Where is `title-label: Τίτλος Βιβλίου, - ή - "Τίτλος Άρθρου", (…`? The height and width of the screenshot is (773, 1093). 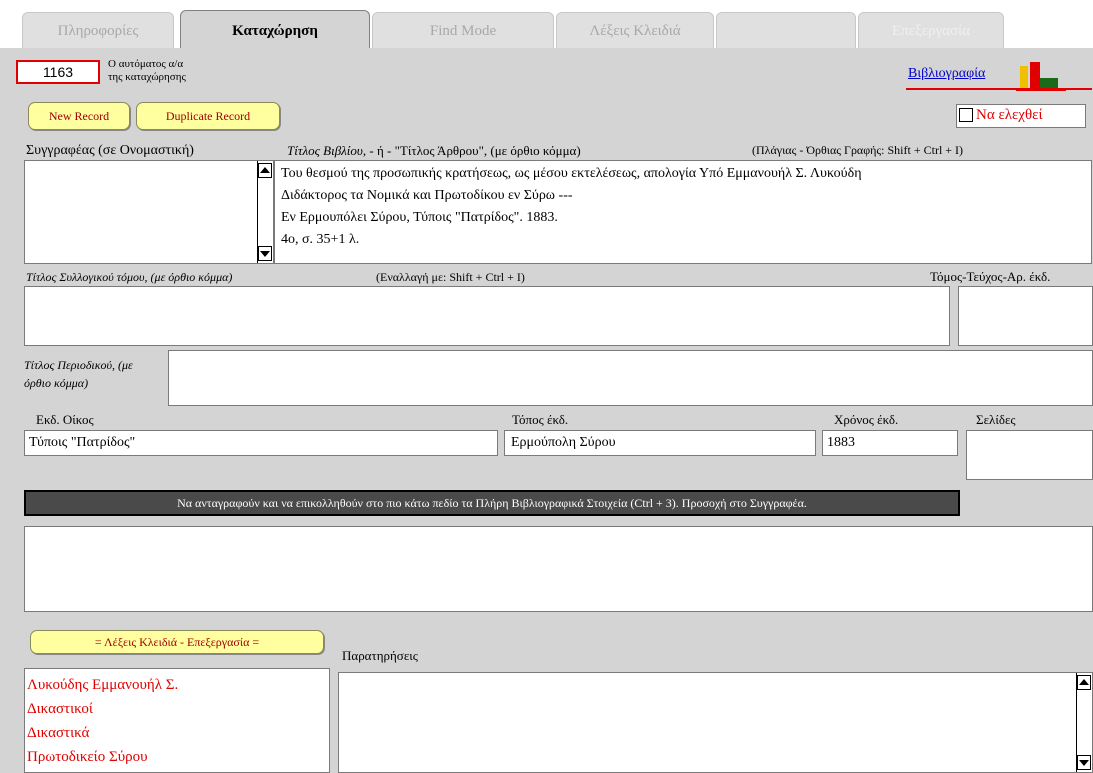
title-label: Τίτλος Βιβλίου, - ή - "Τίτλος Άρθρου", (… is located at coordinates (434, 151).